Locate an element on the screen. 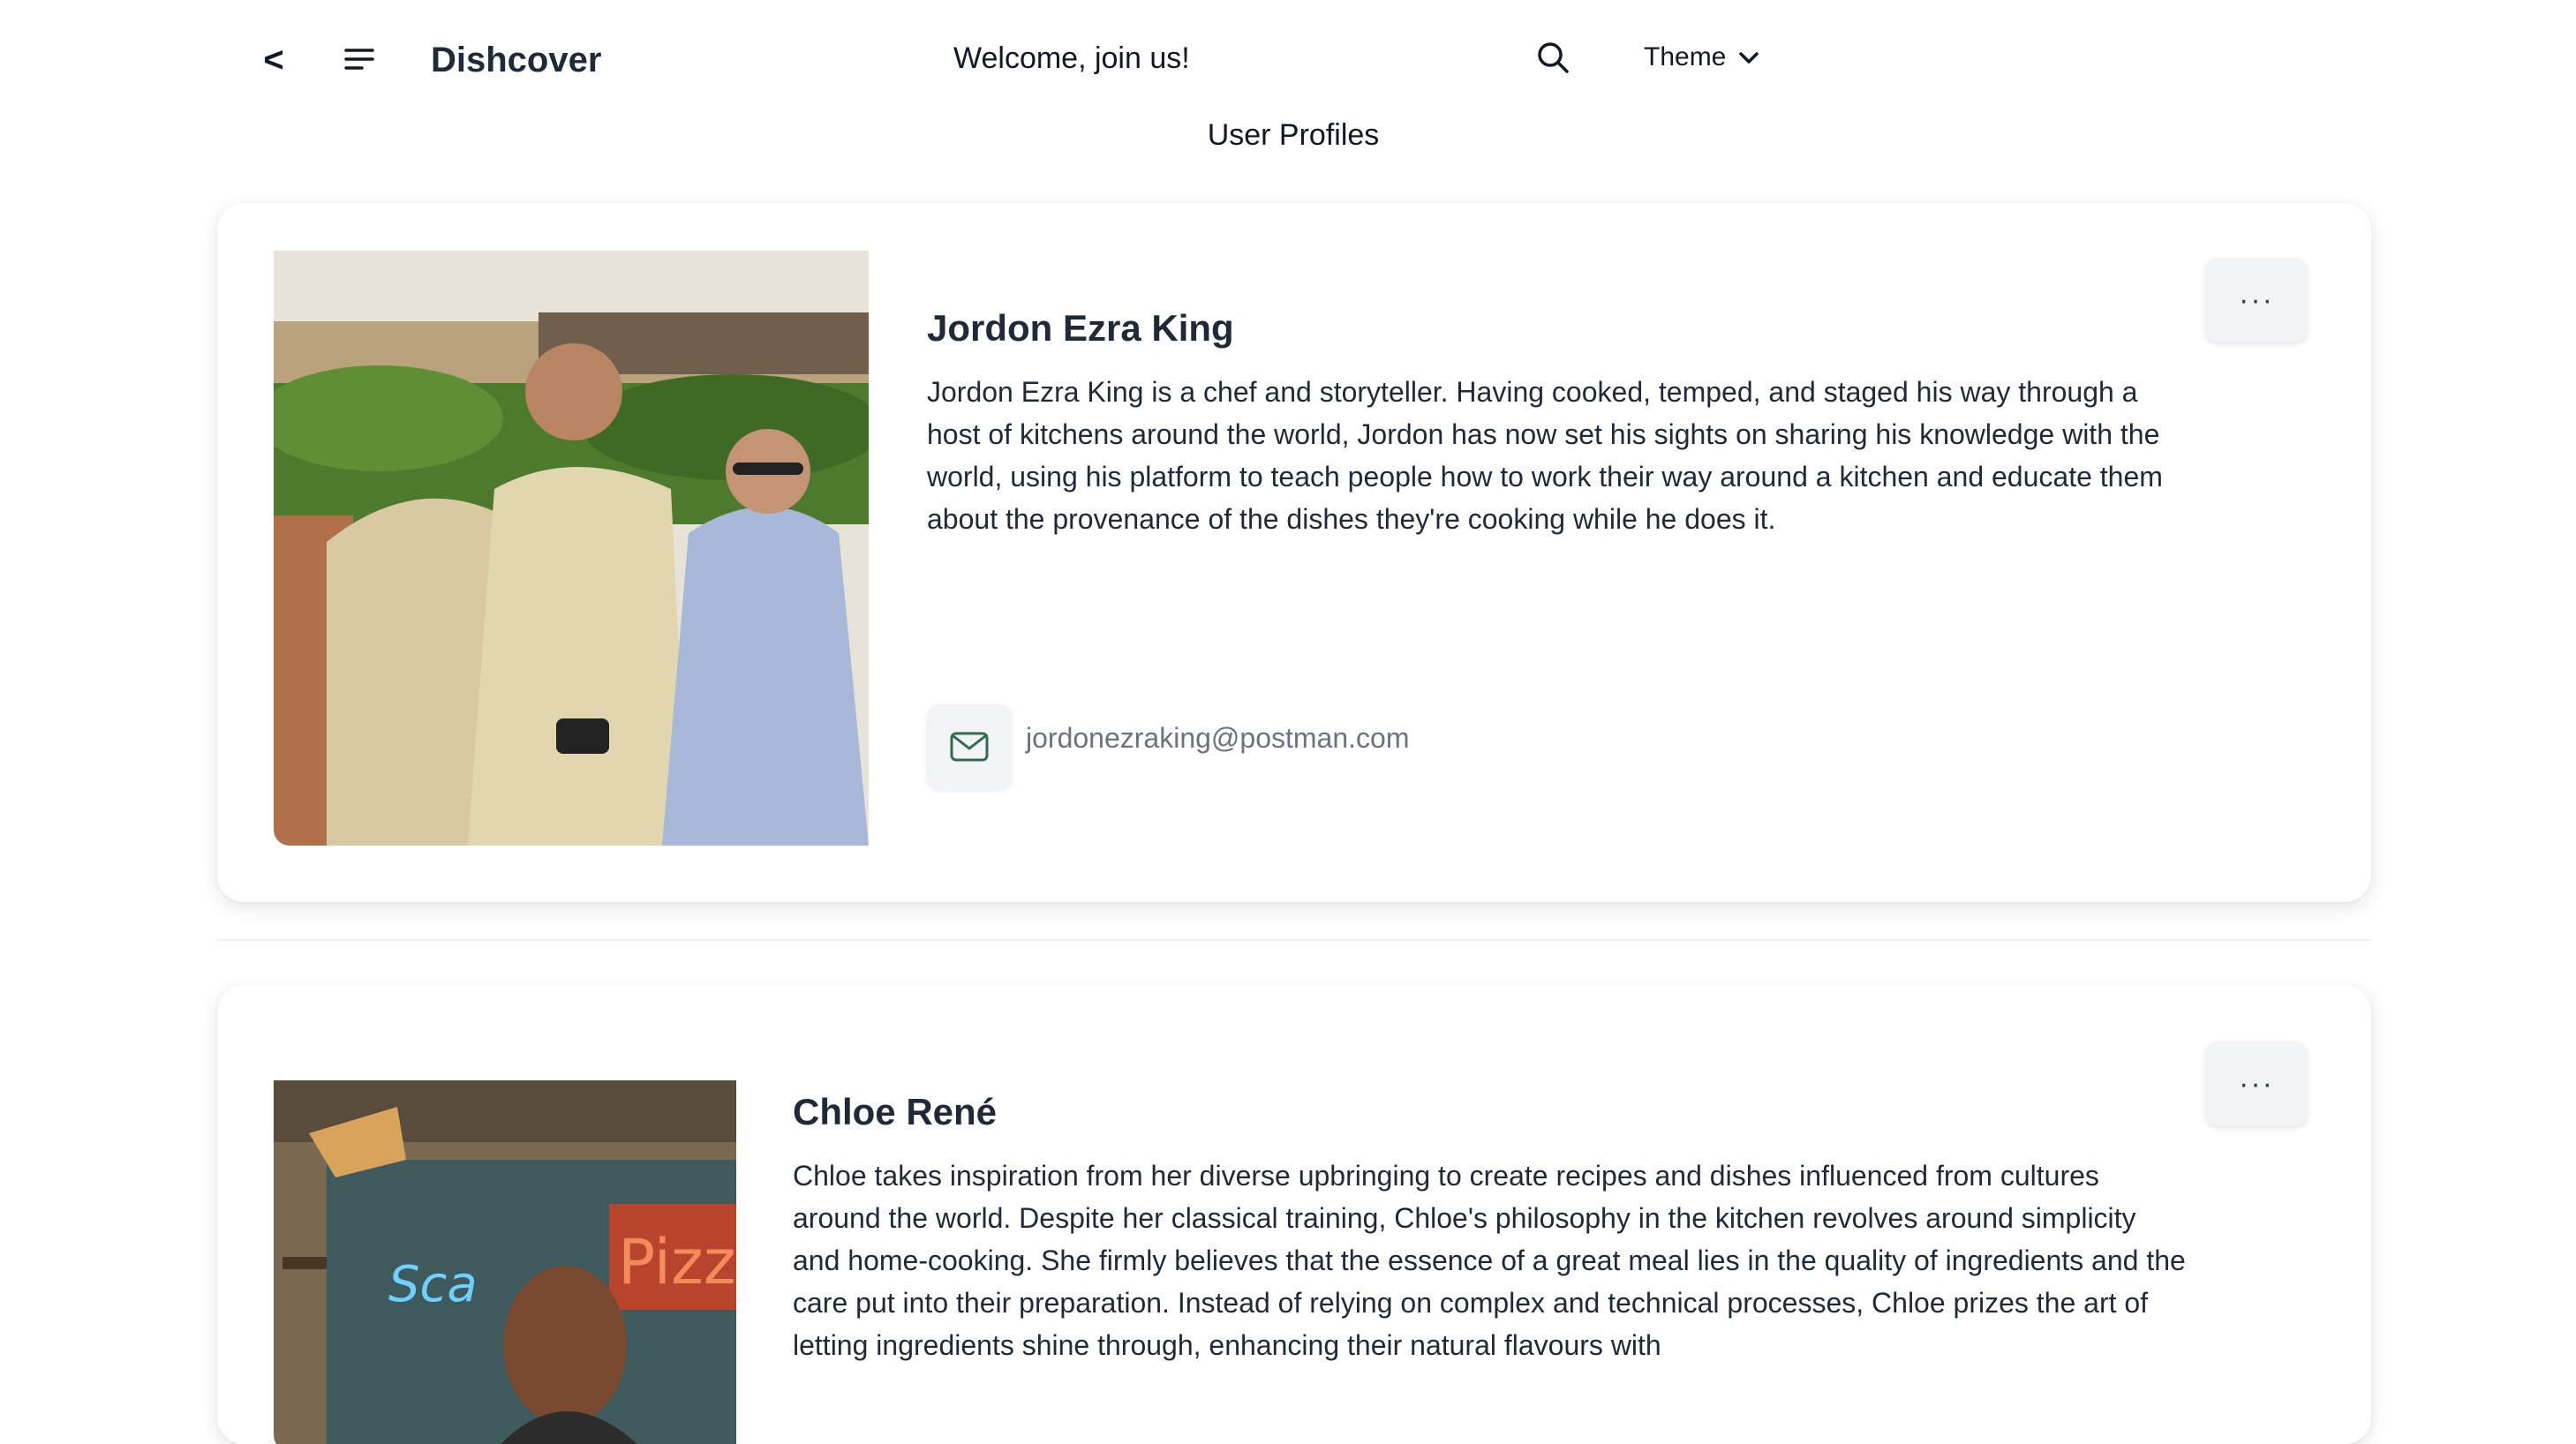 This screenshot has height=1444, width=2576. back-button: < is located at coordinates (273, 60).